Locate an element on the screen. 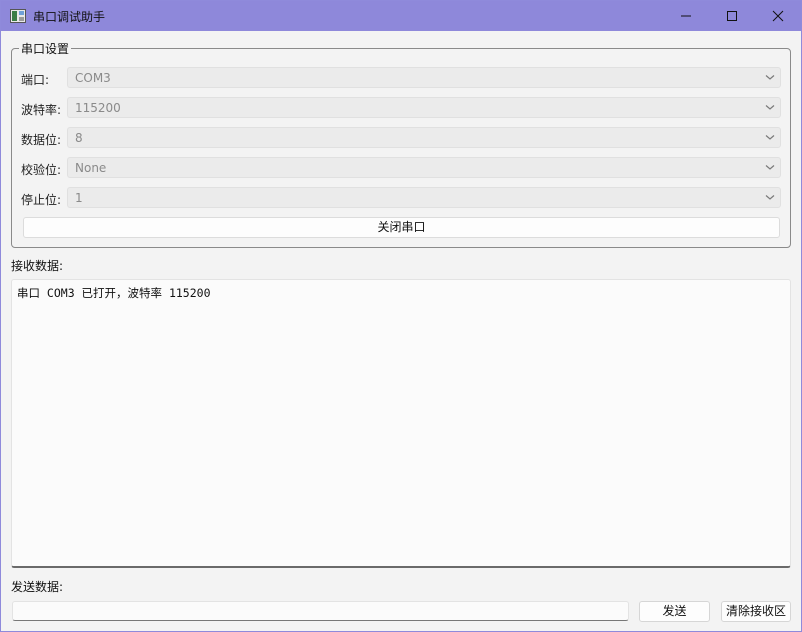 The width and height of the screenshot is (802, 632). port-label: 端口: is located at coordinates (35, 80).